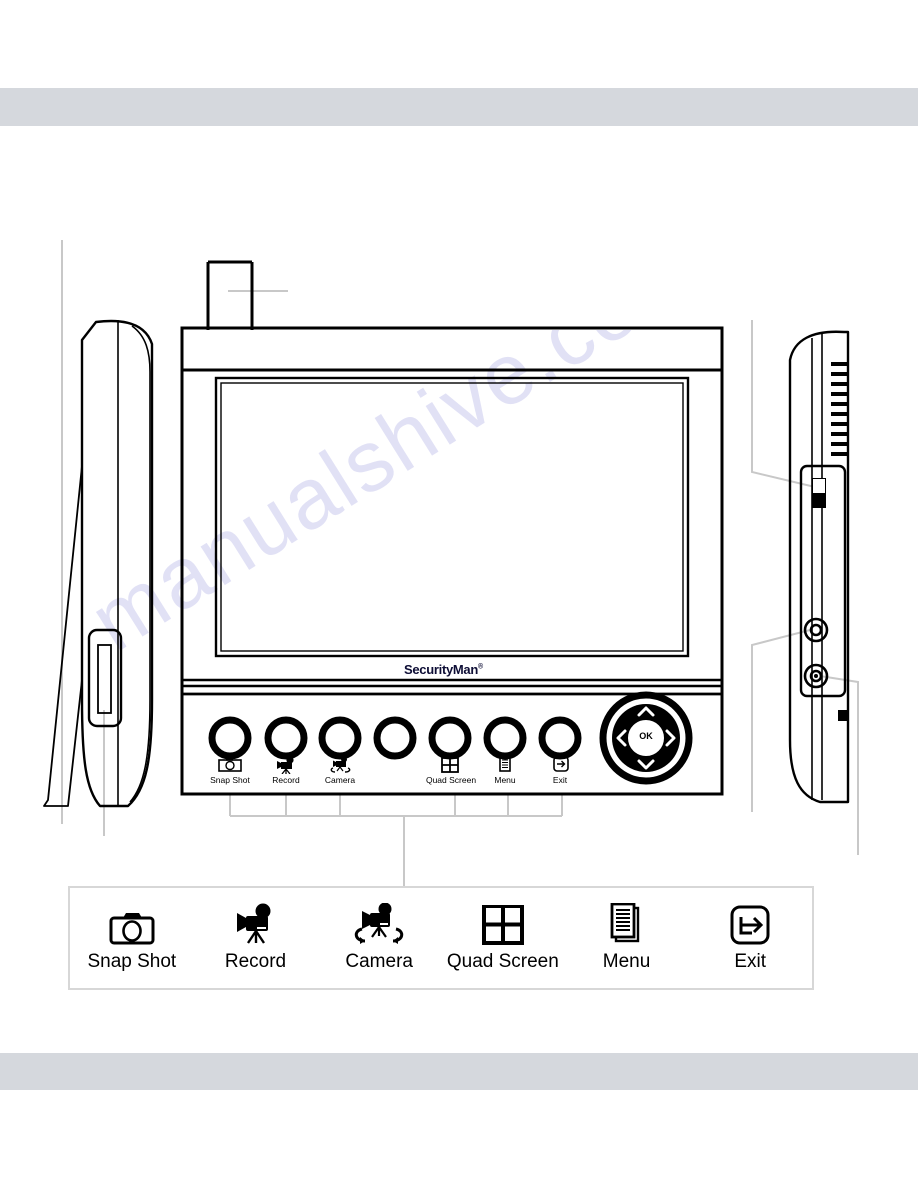 The width and height of the screenshot is (918, 1188). I want to click on button-unlabeled, so click(395, 738).